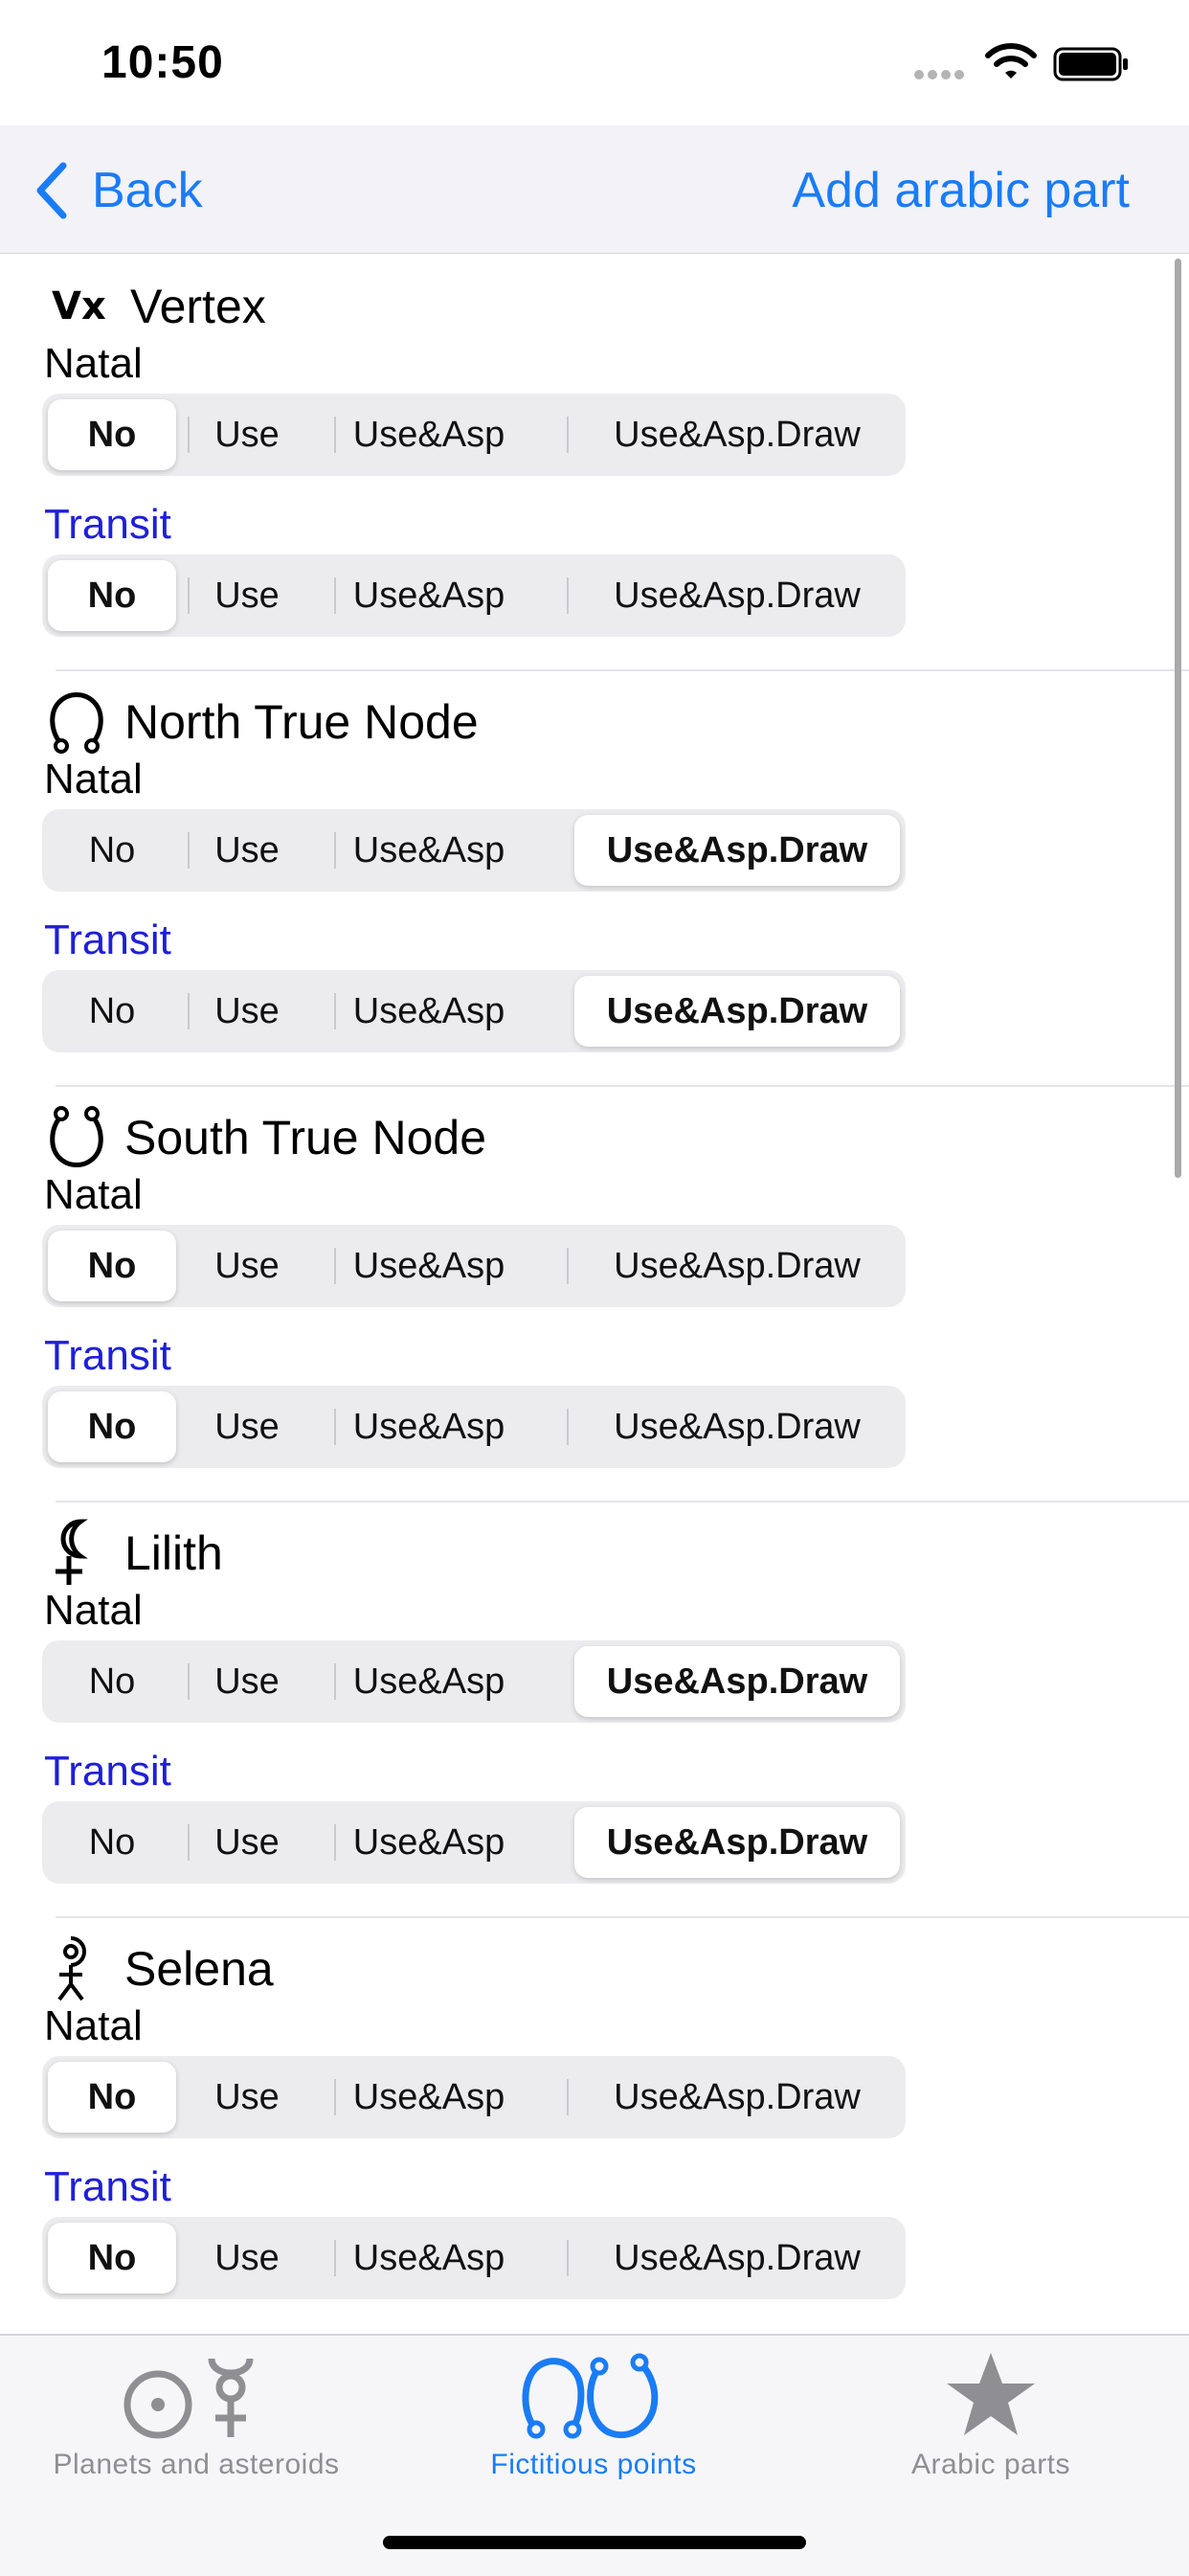 The height and width of the screenshot is (2576, 1189). Describe the element at coordinates (961, 190) in the screenshot. I see `add-arabic-part-button: Add arabic part` at that location.